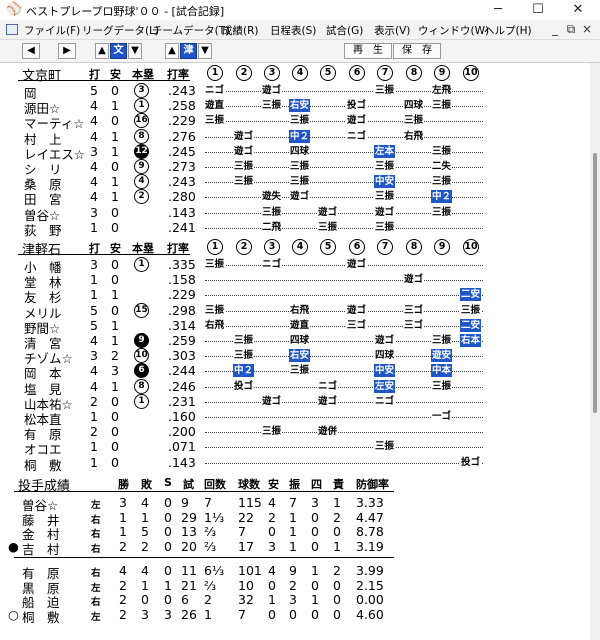 This screenshot has height=640, width=600. I want to click on pitching-col-header: 試, so click(188, 484).